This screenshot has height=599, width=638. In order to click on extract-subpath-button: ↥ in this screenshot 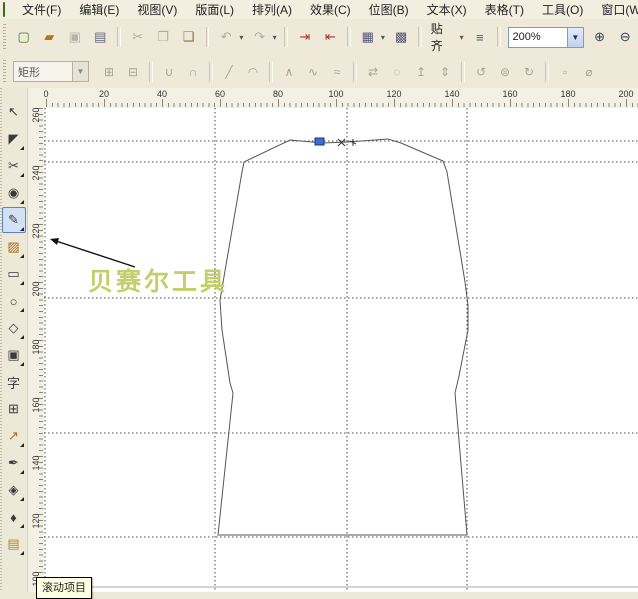, I will do `click(421, 72)`.